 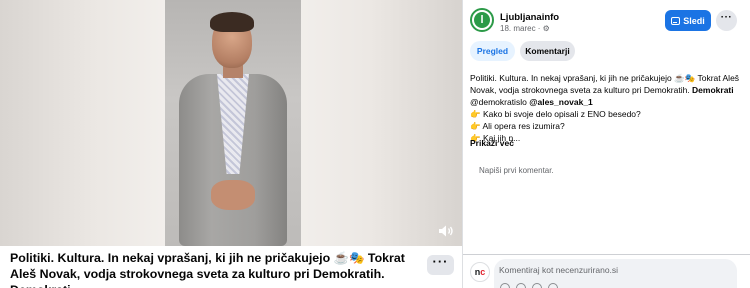 What do you see at coordinates (233, 195) in the screenshot?
I see `person-hands` at bounding box center [233, 195].